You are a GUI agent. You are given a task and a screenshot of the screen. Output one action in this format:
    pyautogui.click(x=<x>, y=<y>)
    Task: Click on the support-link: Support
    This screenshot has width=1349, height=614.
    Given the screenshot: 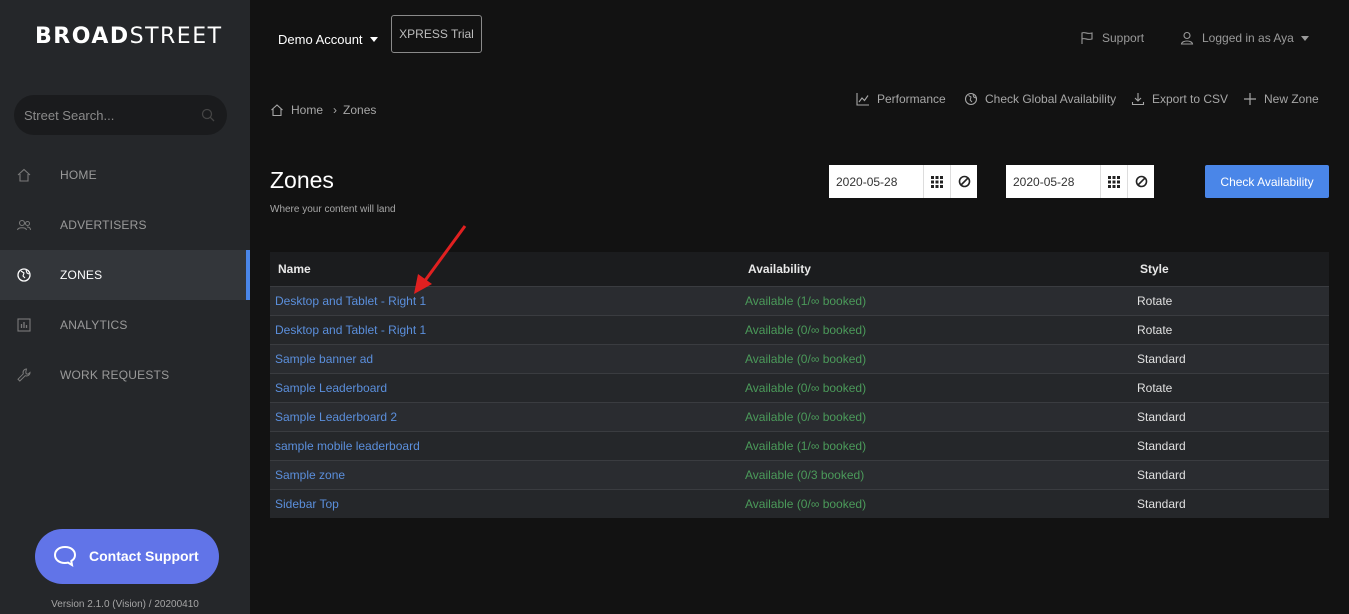 What is the action you would take?
    pyautogui.click(x=1112, y=38)
    